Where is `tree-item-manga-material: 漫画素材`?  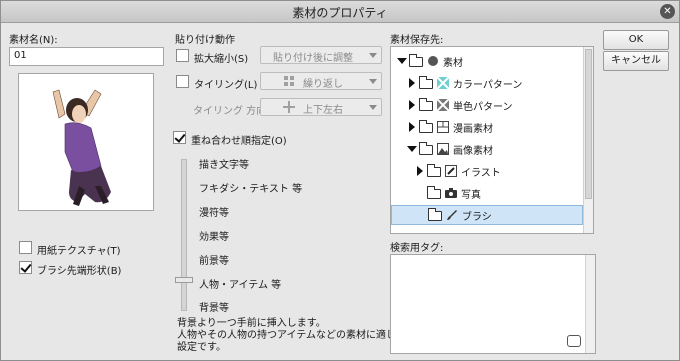 tree-item-manga-material: 漫画素材 is located at coordinates (487, 127).